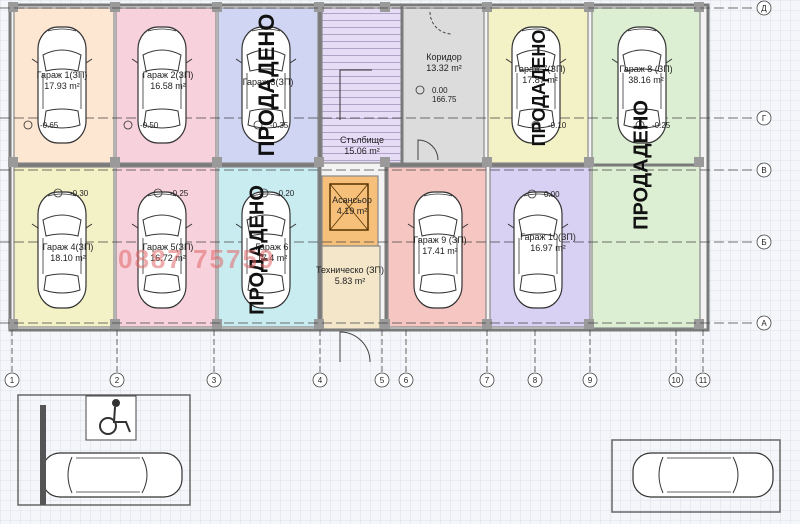 The width and height of the screenshot is (800, 524). I want to click on room-name-garage-8: Гараж 8 (ЗП), so click(645, 69).